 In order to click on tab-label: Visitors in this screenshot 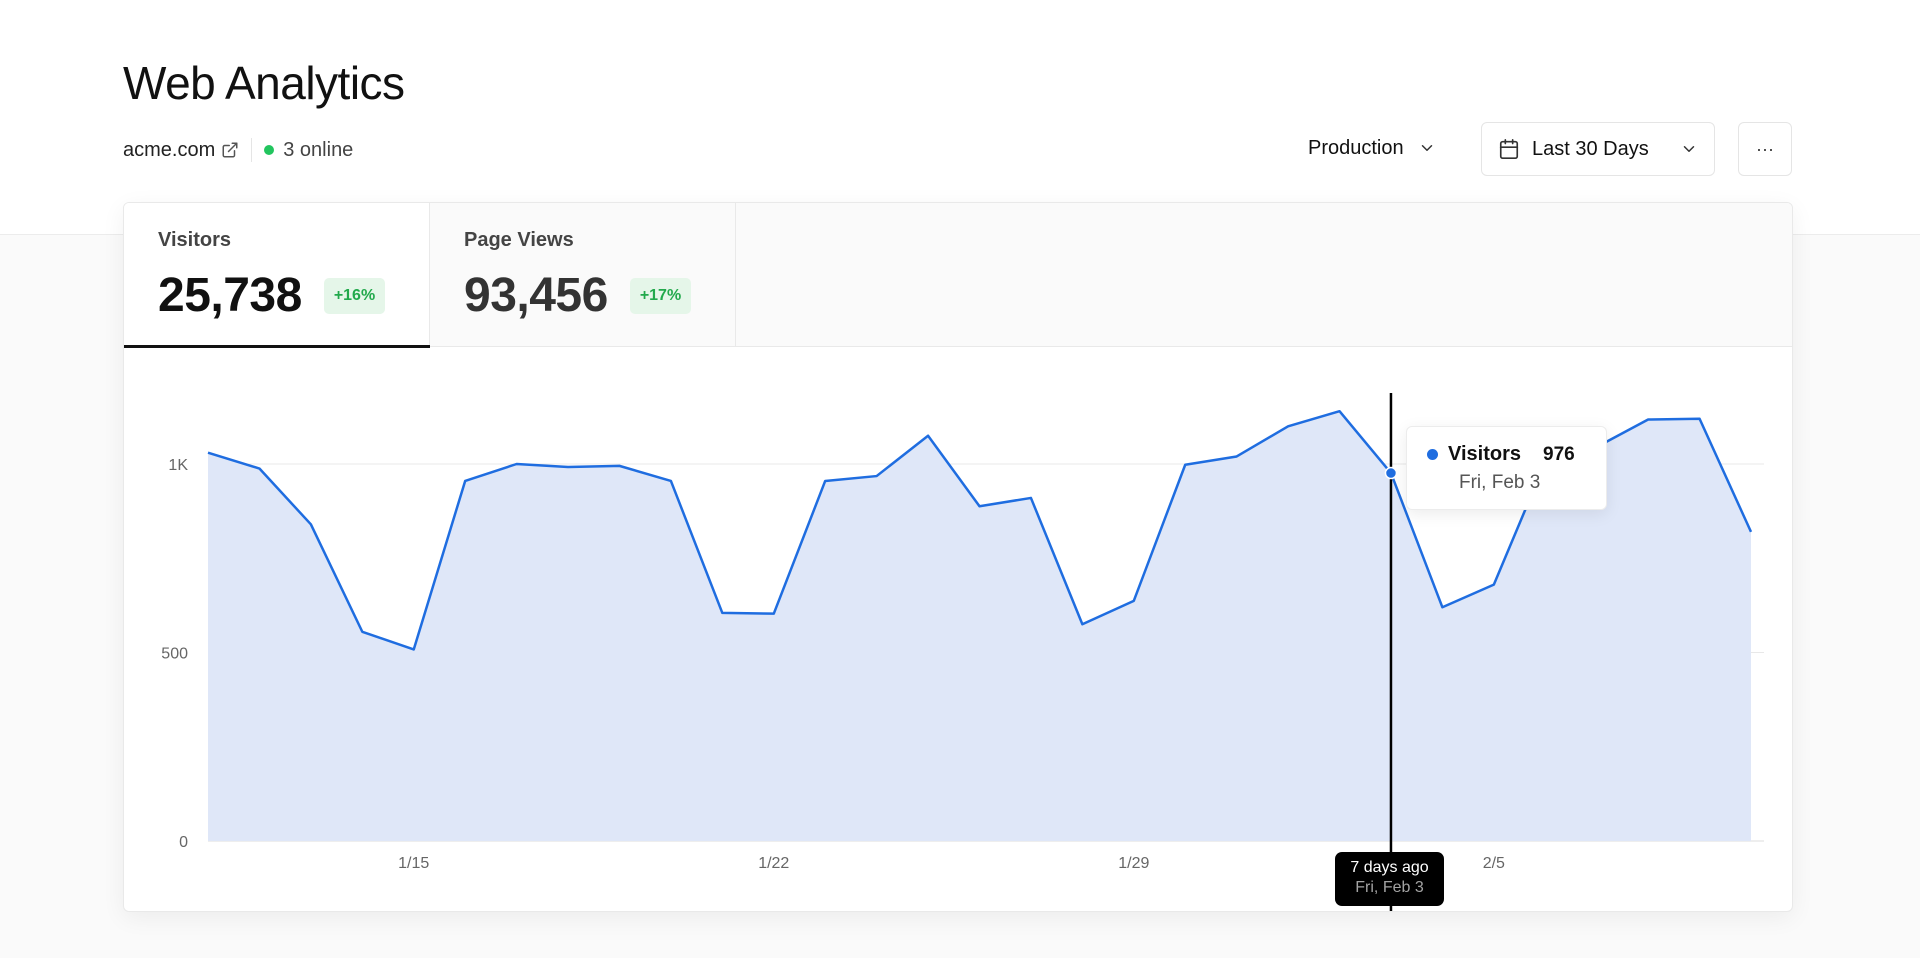, I will do `click(194, 240)`.